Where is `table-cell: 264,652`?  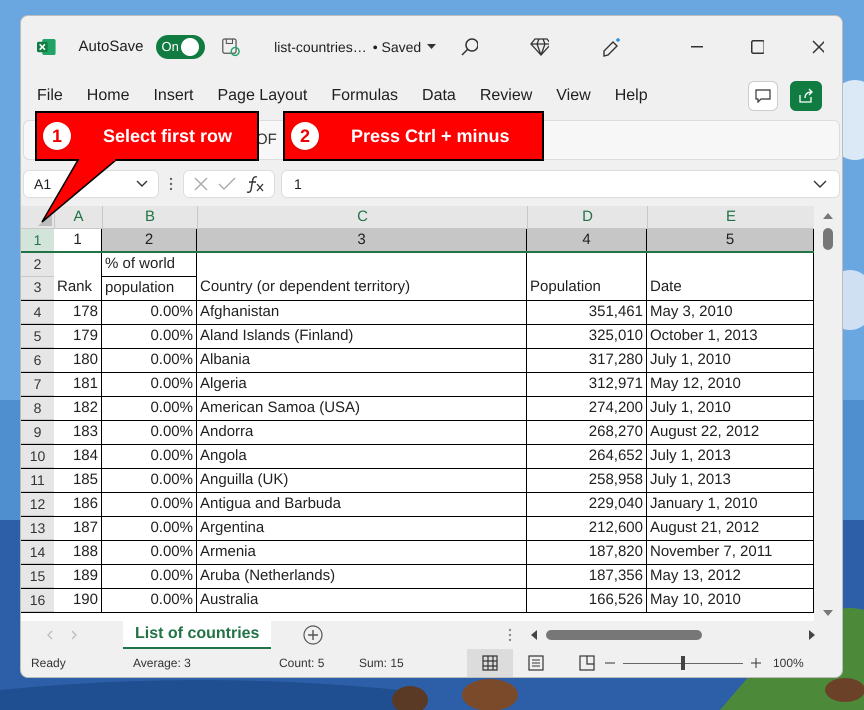 table-cell: 264,652 is located at coordinates (587, 456).